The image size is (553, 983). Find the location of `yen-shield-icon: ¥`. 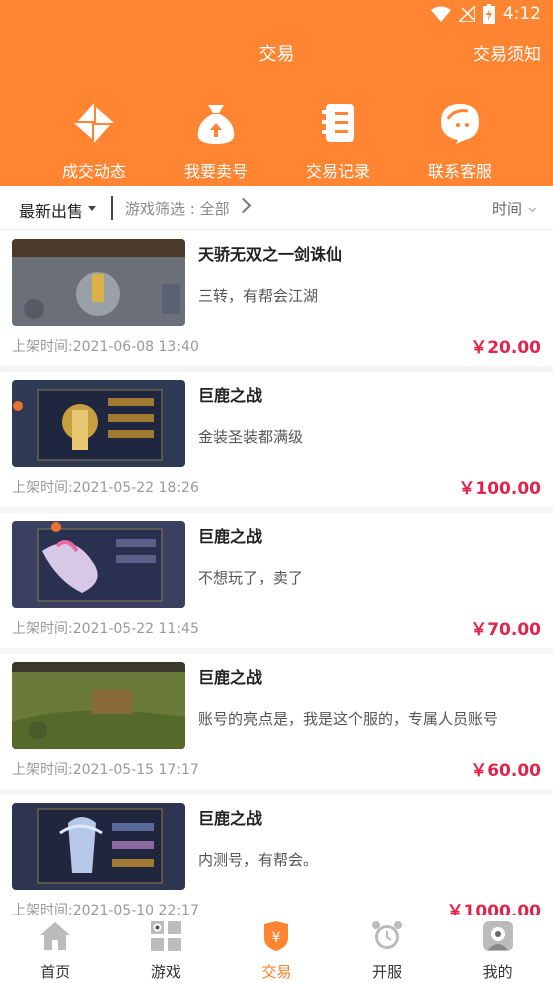

yen-shield-icon: ¥ is located at coordinates (276, 936).